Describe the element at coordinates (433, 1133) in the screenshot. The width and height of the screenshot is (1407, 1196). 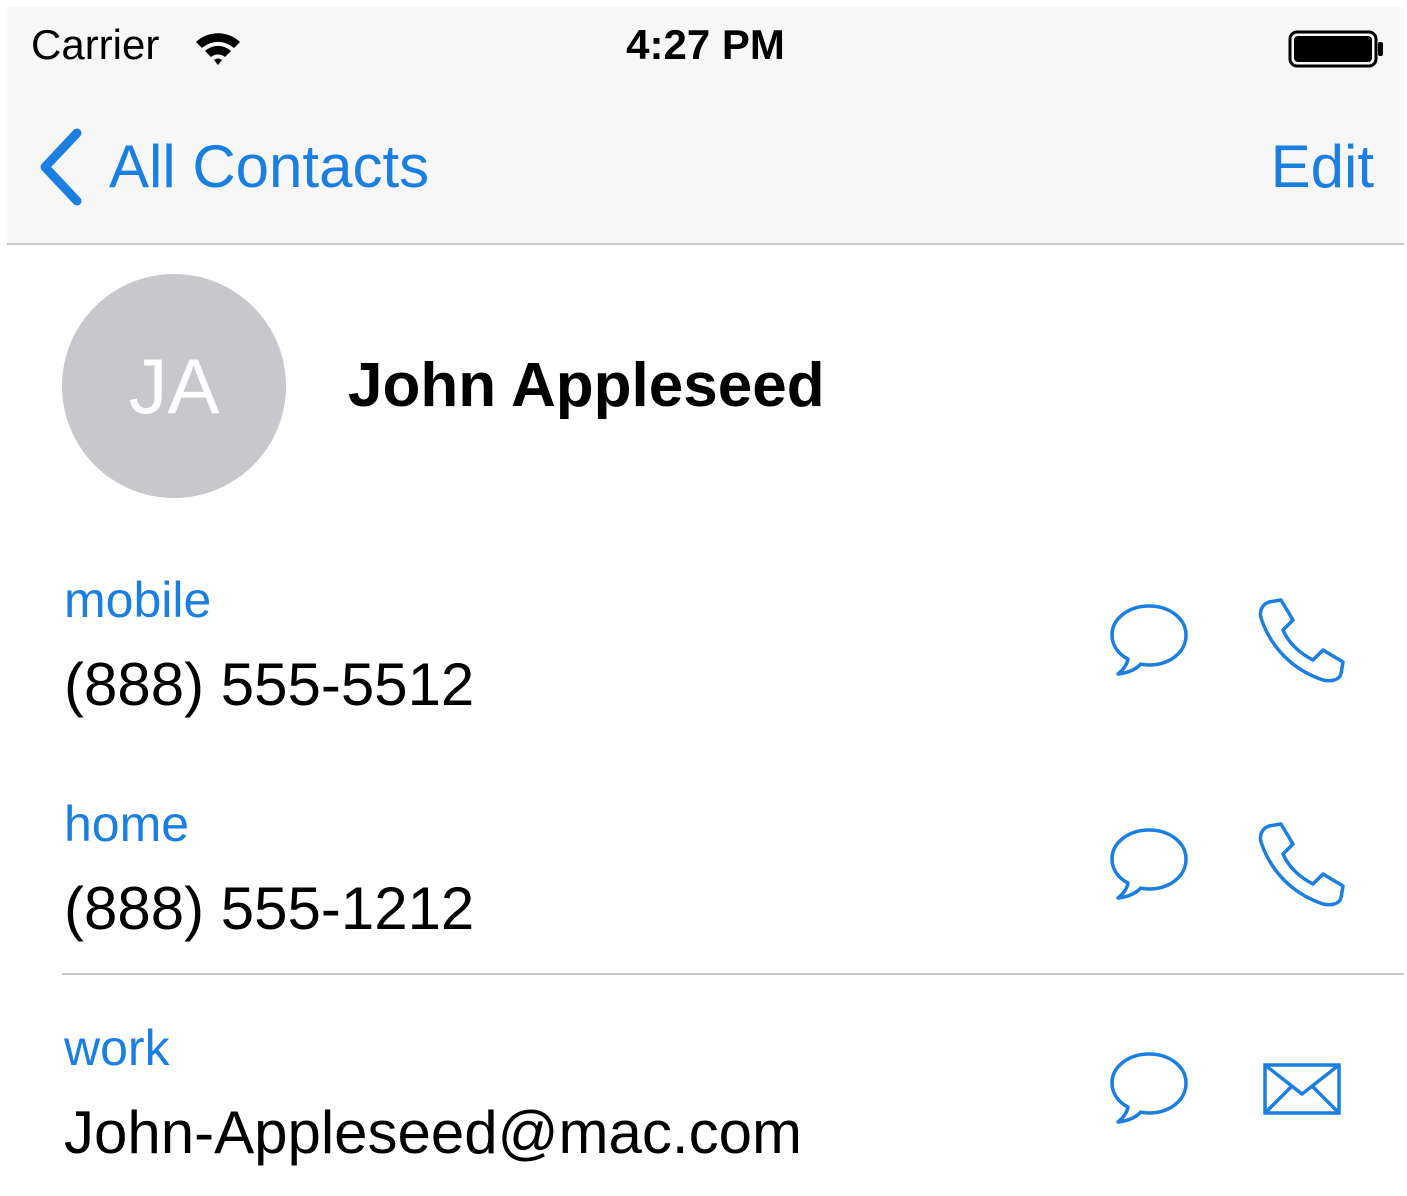
I see `field-value: John-Appleseed@mac.com` at that location.